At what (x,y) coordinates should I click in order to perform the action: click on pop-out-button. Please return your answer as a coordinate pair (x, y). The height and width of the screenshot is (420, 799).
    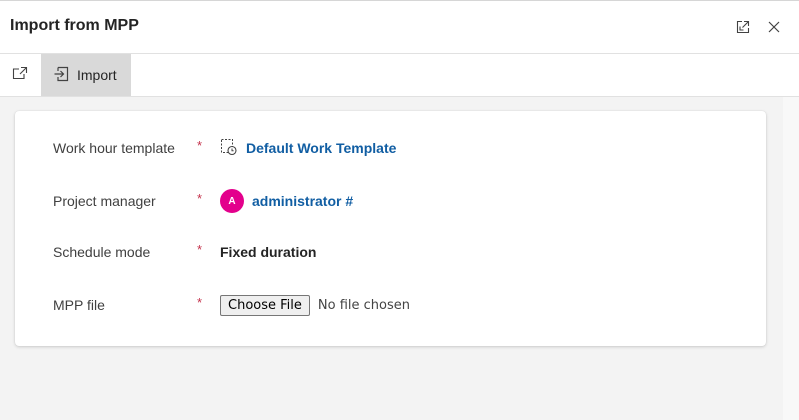
    Looking at the image, I should click on (20, 75).